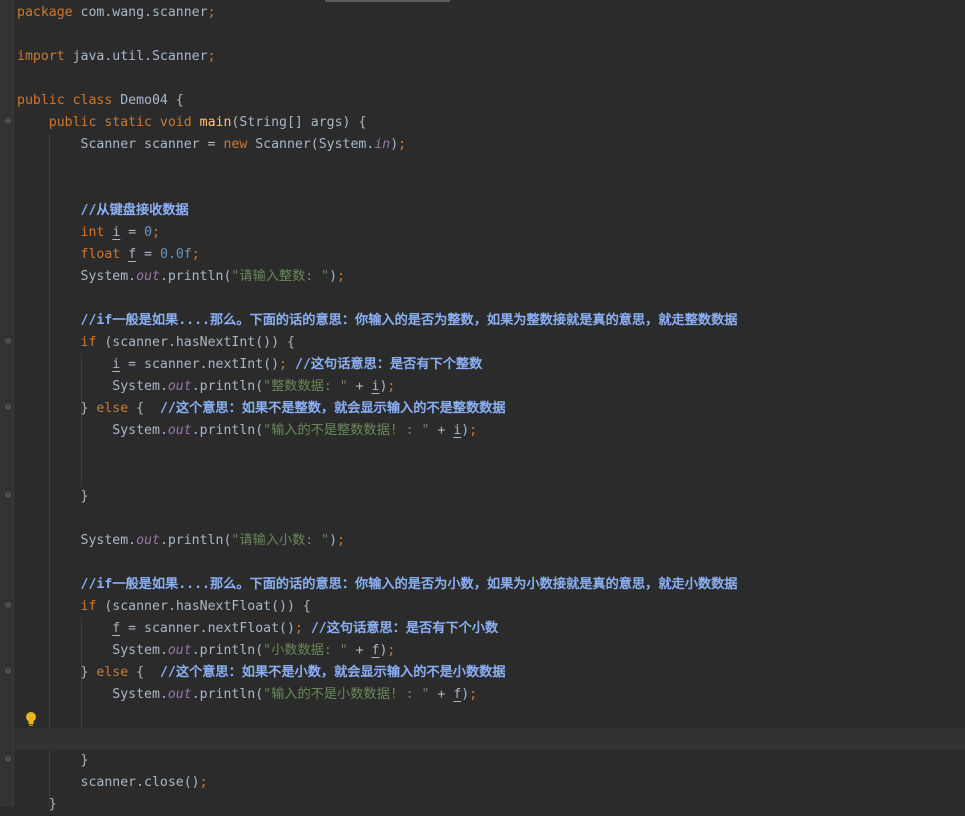  I want to click on code-line: int i = 0;, so click(88, 233).